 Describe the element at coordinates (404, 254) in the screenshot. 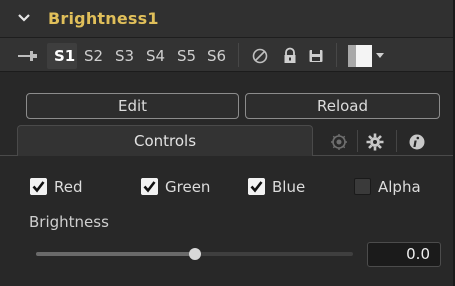

I see `brightness-value-field: 0.0` at that location.